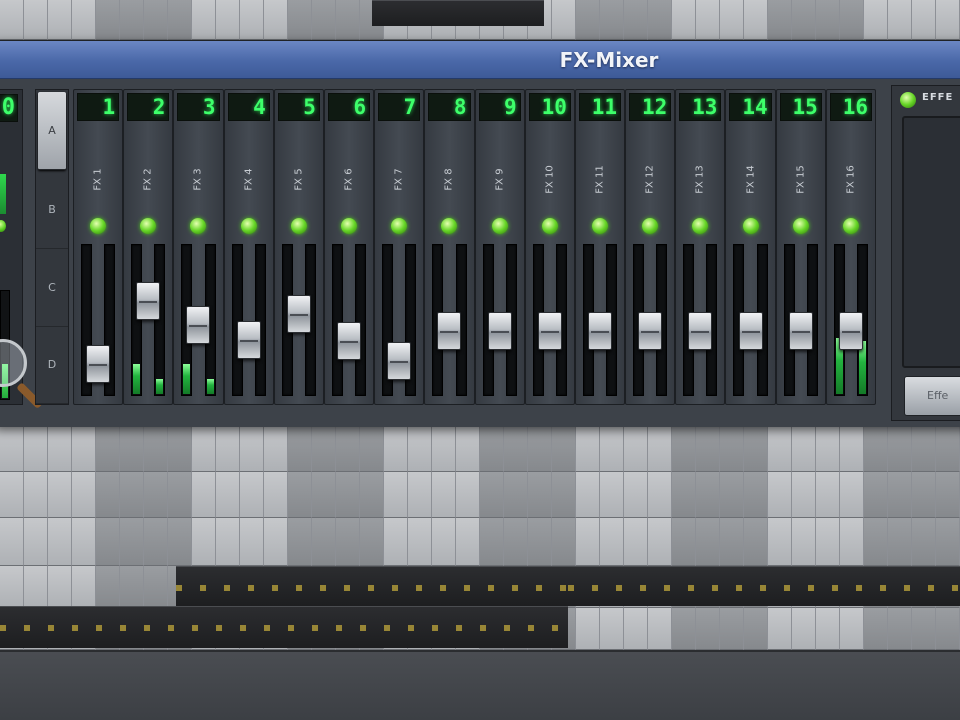 This screenshot has width=960, height=720. What do you see at coordinates (298, 247) in the screenshot?
I see `channel-strip: 5 FX 5` at bounding box center [298, 247].